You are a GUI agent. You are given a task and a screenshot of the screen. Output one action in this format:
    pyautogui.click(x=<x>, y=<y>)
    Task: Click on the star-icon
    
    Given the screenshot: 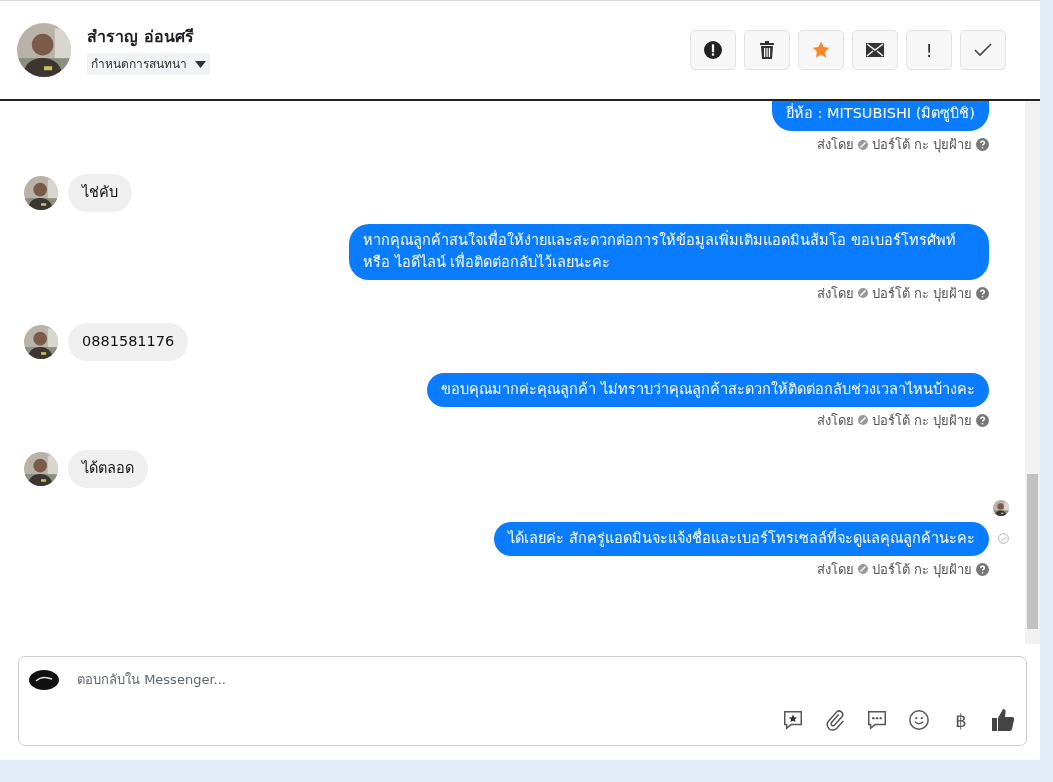 What is the action you would take?
    pyautogui.click(x=821, y=50)
    